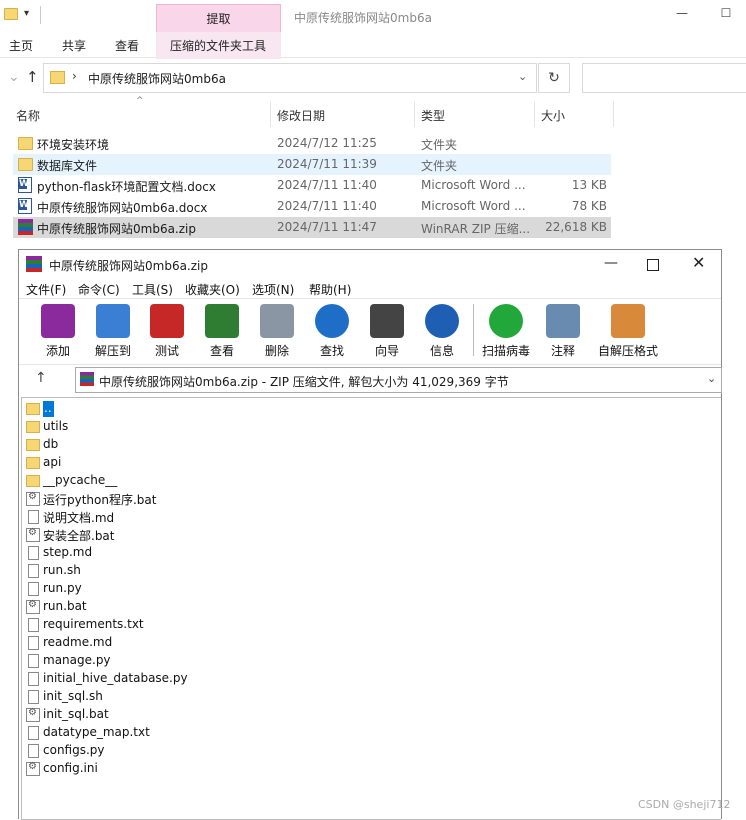 The width and height of the screenshot is (746, 820). Describe the element at coordinates (386, 351) in the screenshot. I see `toolbar-label: 向导` at that location.